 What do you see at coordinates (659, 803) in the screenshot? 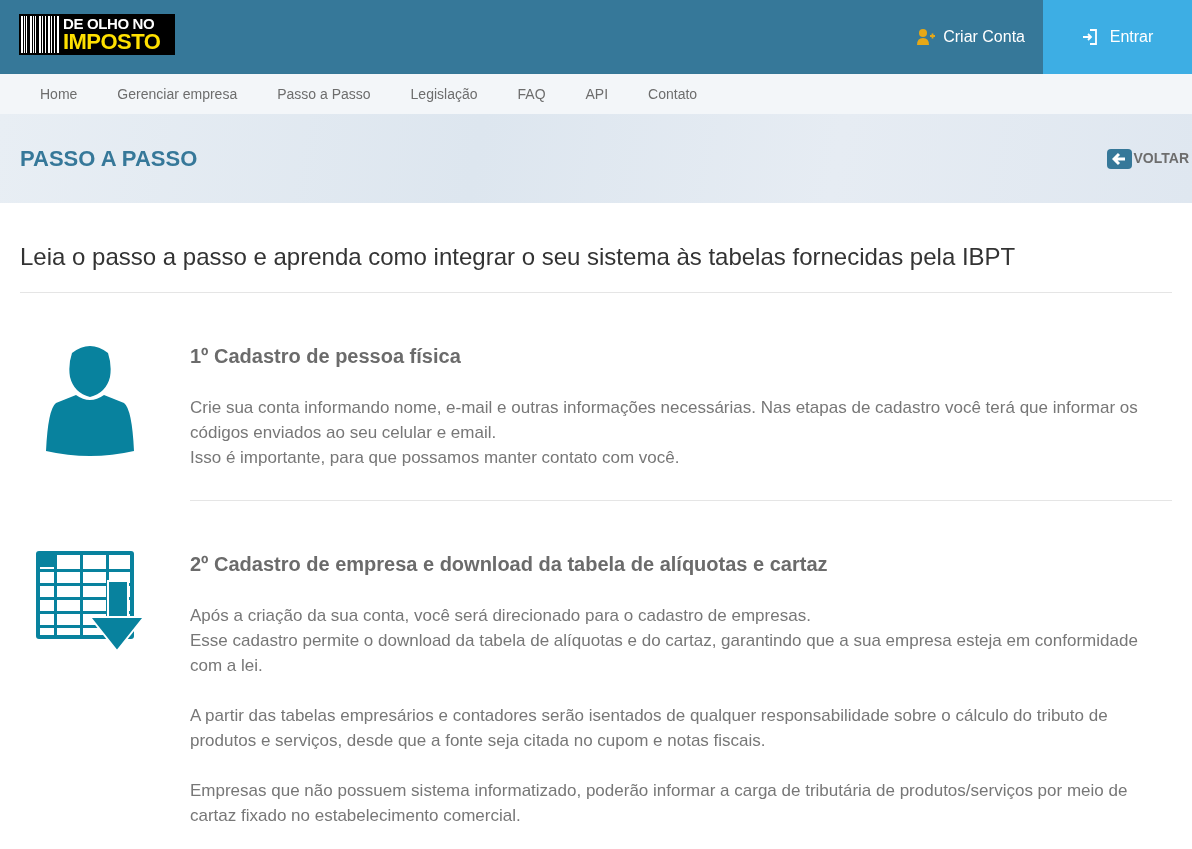
I see `step-text: Empresas que não possuem sistema informatizado, poderão informar a carga de tributária de produtos/serviços por meio de cartaz fixado no estabelecimento comercial.` at bounding box center [659, 803].